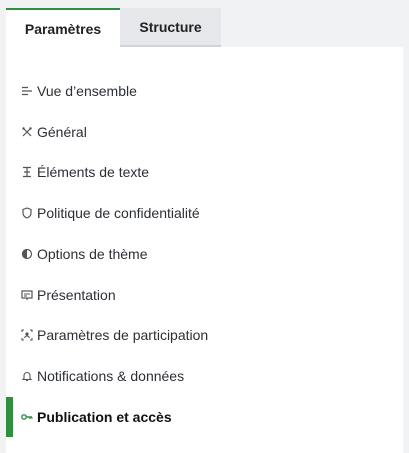 This screenshot has width=409, height=453. I want to click on tools-icon, so click(26, 132).